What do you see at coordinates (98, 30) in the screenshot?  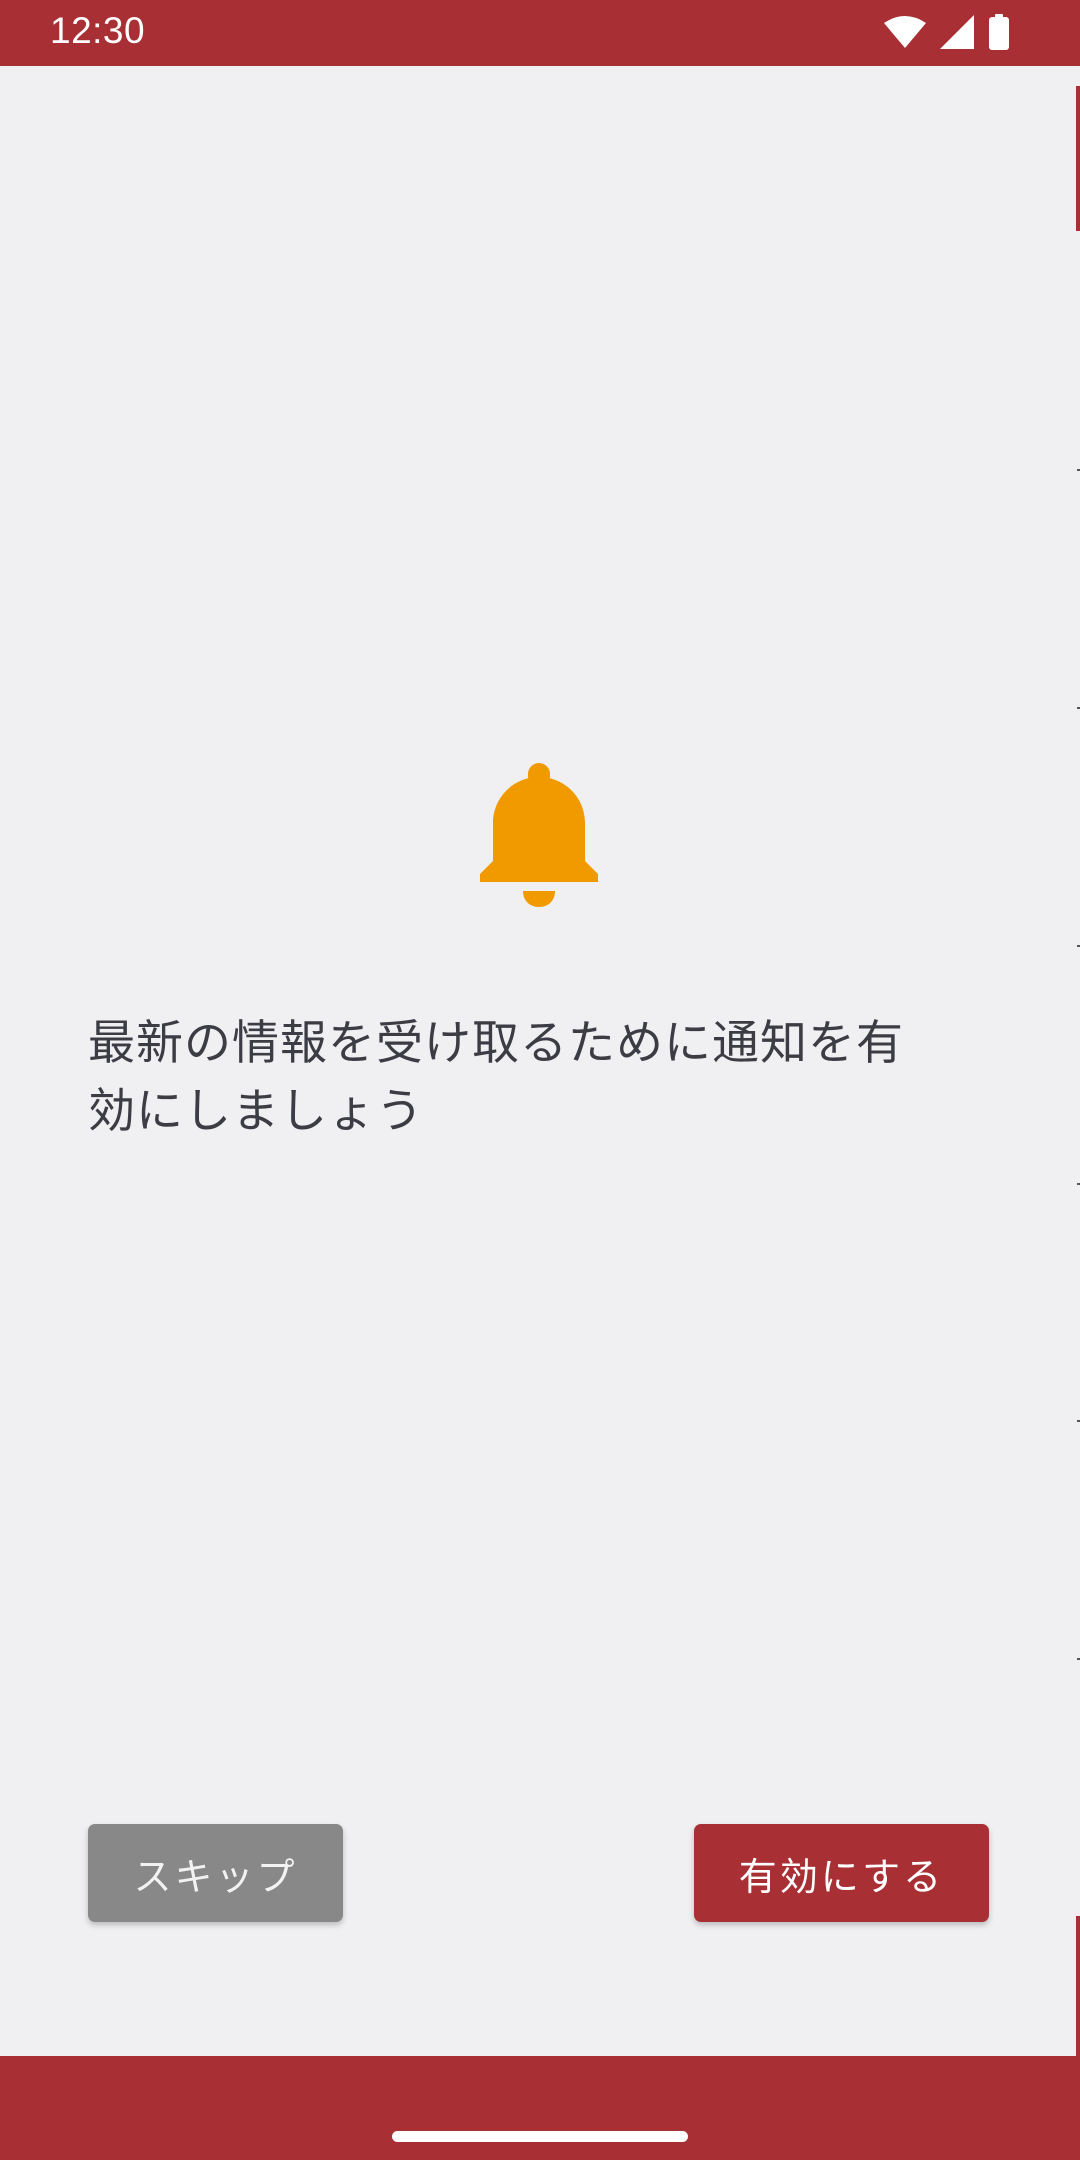 I see `status-time: 12:30` at bounding box center [98, 30].